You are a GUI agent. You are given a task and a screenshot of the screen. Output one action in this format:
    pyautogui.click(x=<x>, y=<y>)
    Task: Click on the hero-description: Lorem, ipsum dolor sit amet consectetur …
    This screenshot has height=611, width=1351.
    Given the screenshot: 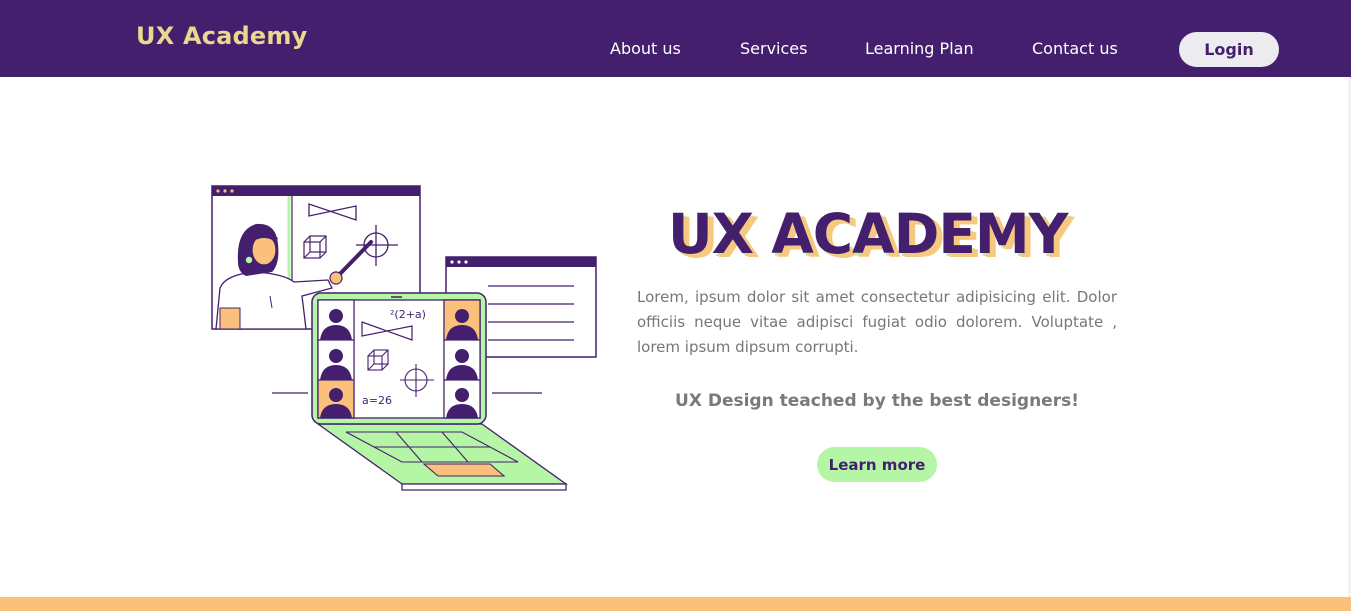 What is the action you would take?
    pyautogui.click(x=877, y=322)
    